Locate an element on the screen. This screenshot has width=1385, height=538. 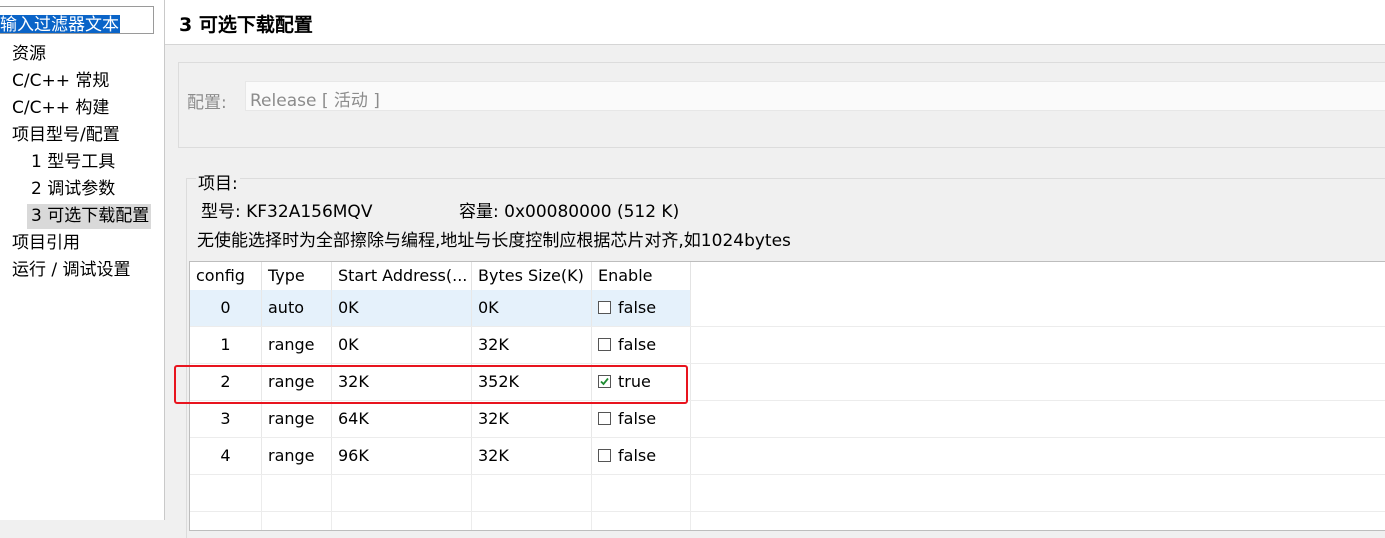
column-header-enable: Enable is located at coordinates (641, 276).